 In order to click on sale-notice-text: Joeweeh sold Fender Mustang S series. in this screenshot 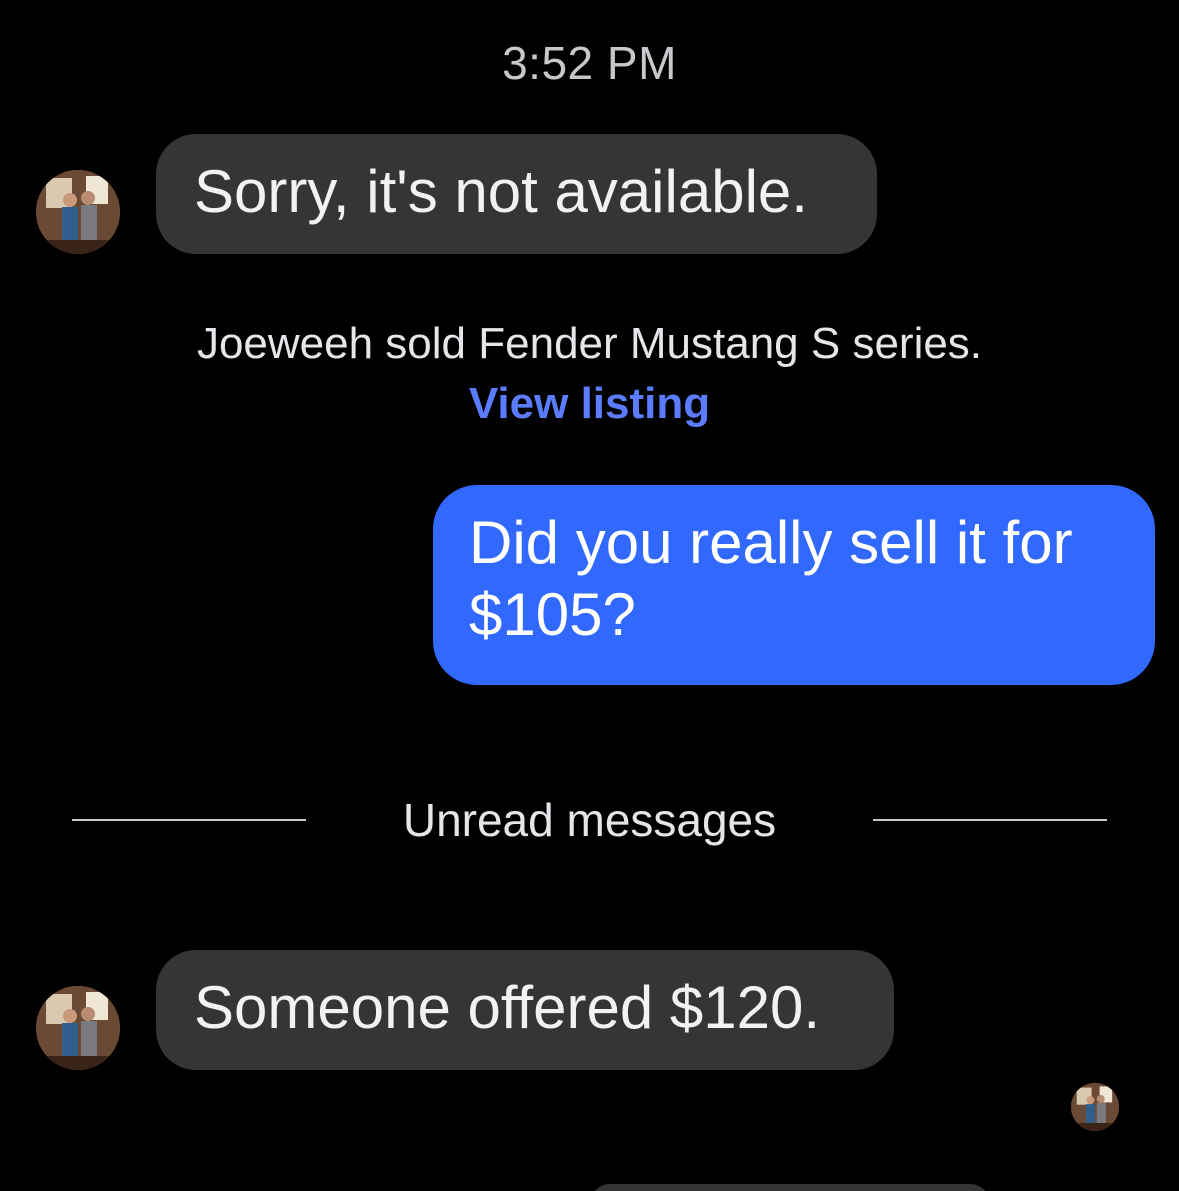, I will do `click(589, 343)`.